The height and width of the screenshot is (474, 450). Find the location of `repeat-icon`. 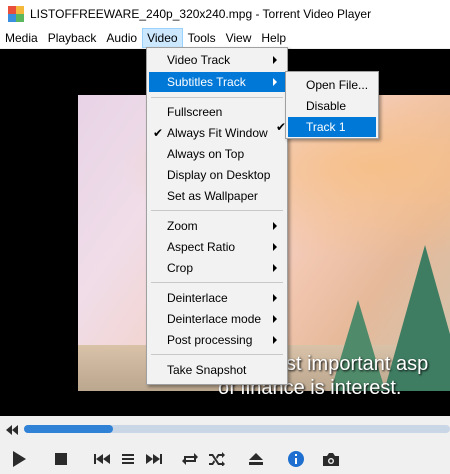

repeat-icon is located at coordinates (190, 459).